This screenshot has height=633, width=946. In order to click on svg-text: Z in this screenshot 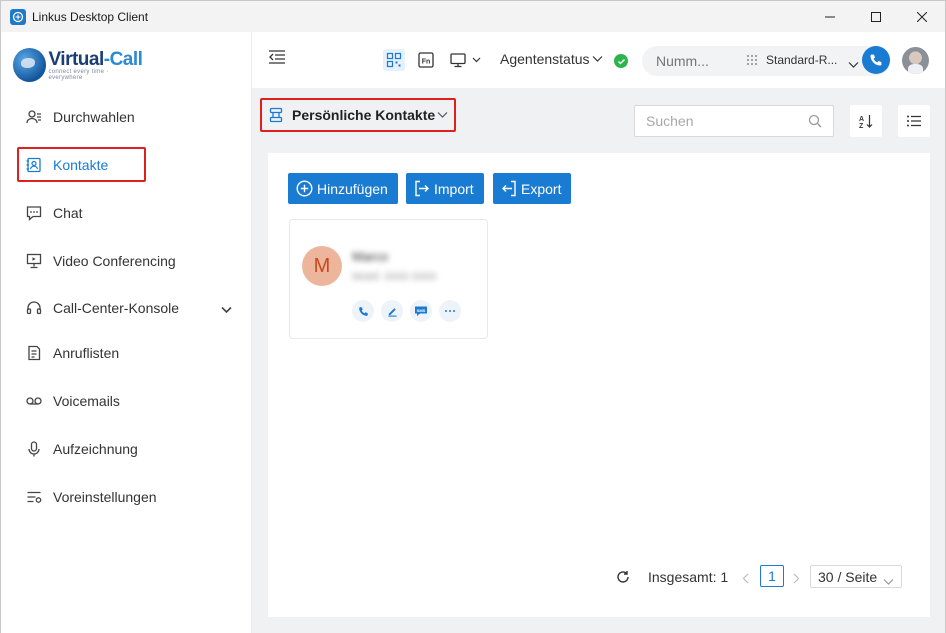, I will do `click(861, 126)`.